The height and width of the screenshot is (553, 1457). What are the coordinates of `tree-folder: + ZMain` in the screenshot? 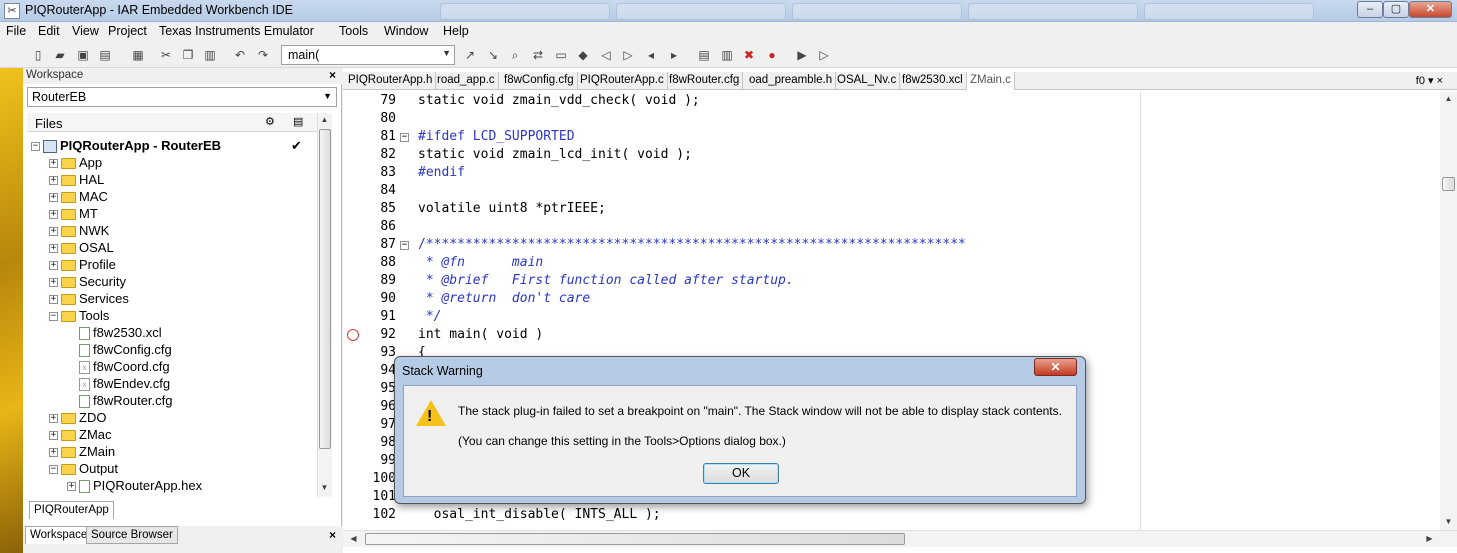 It's located at (82, 451).